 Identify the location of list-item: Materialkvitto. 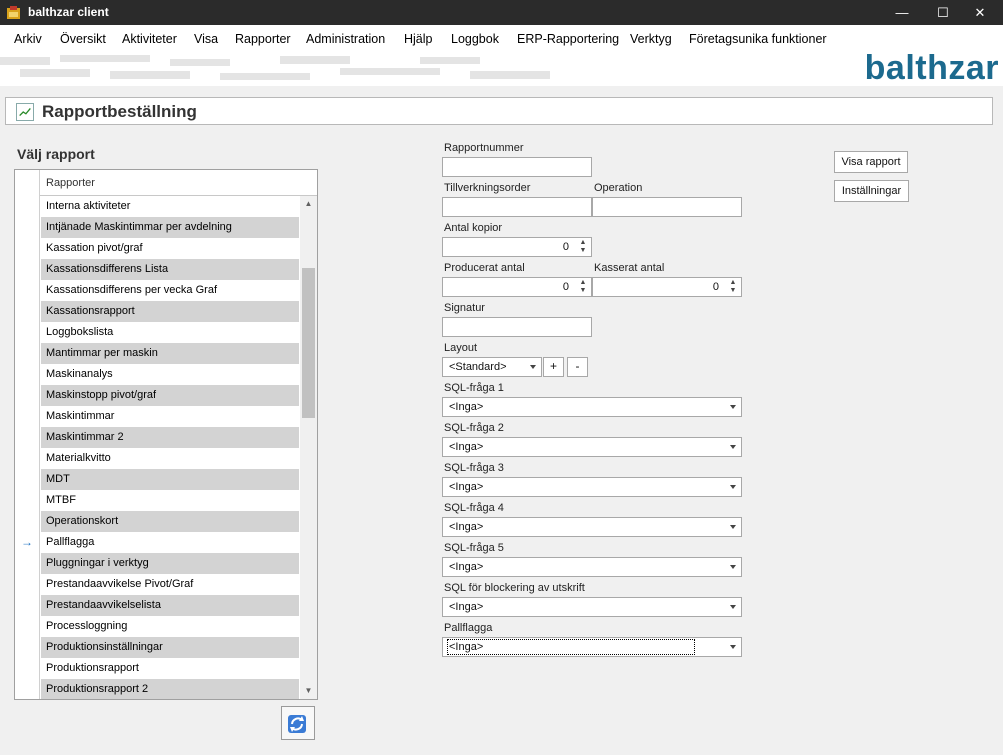
(170, 458).